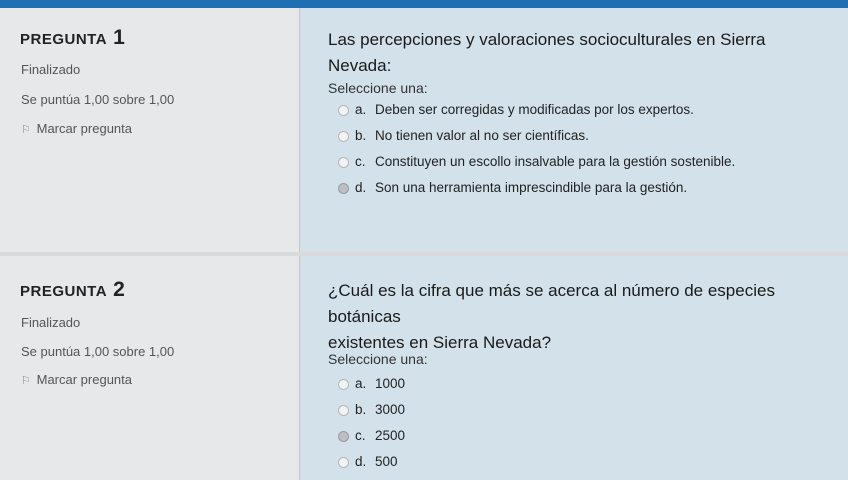  I want to click on option-text: 2500, so click(390, 435).